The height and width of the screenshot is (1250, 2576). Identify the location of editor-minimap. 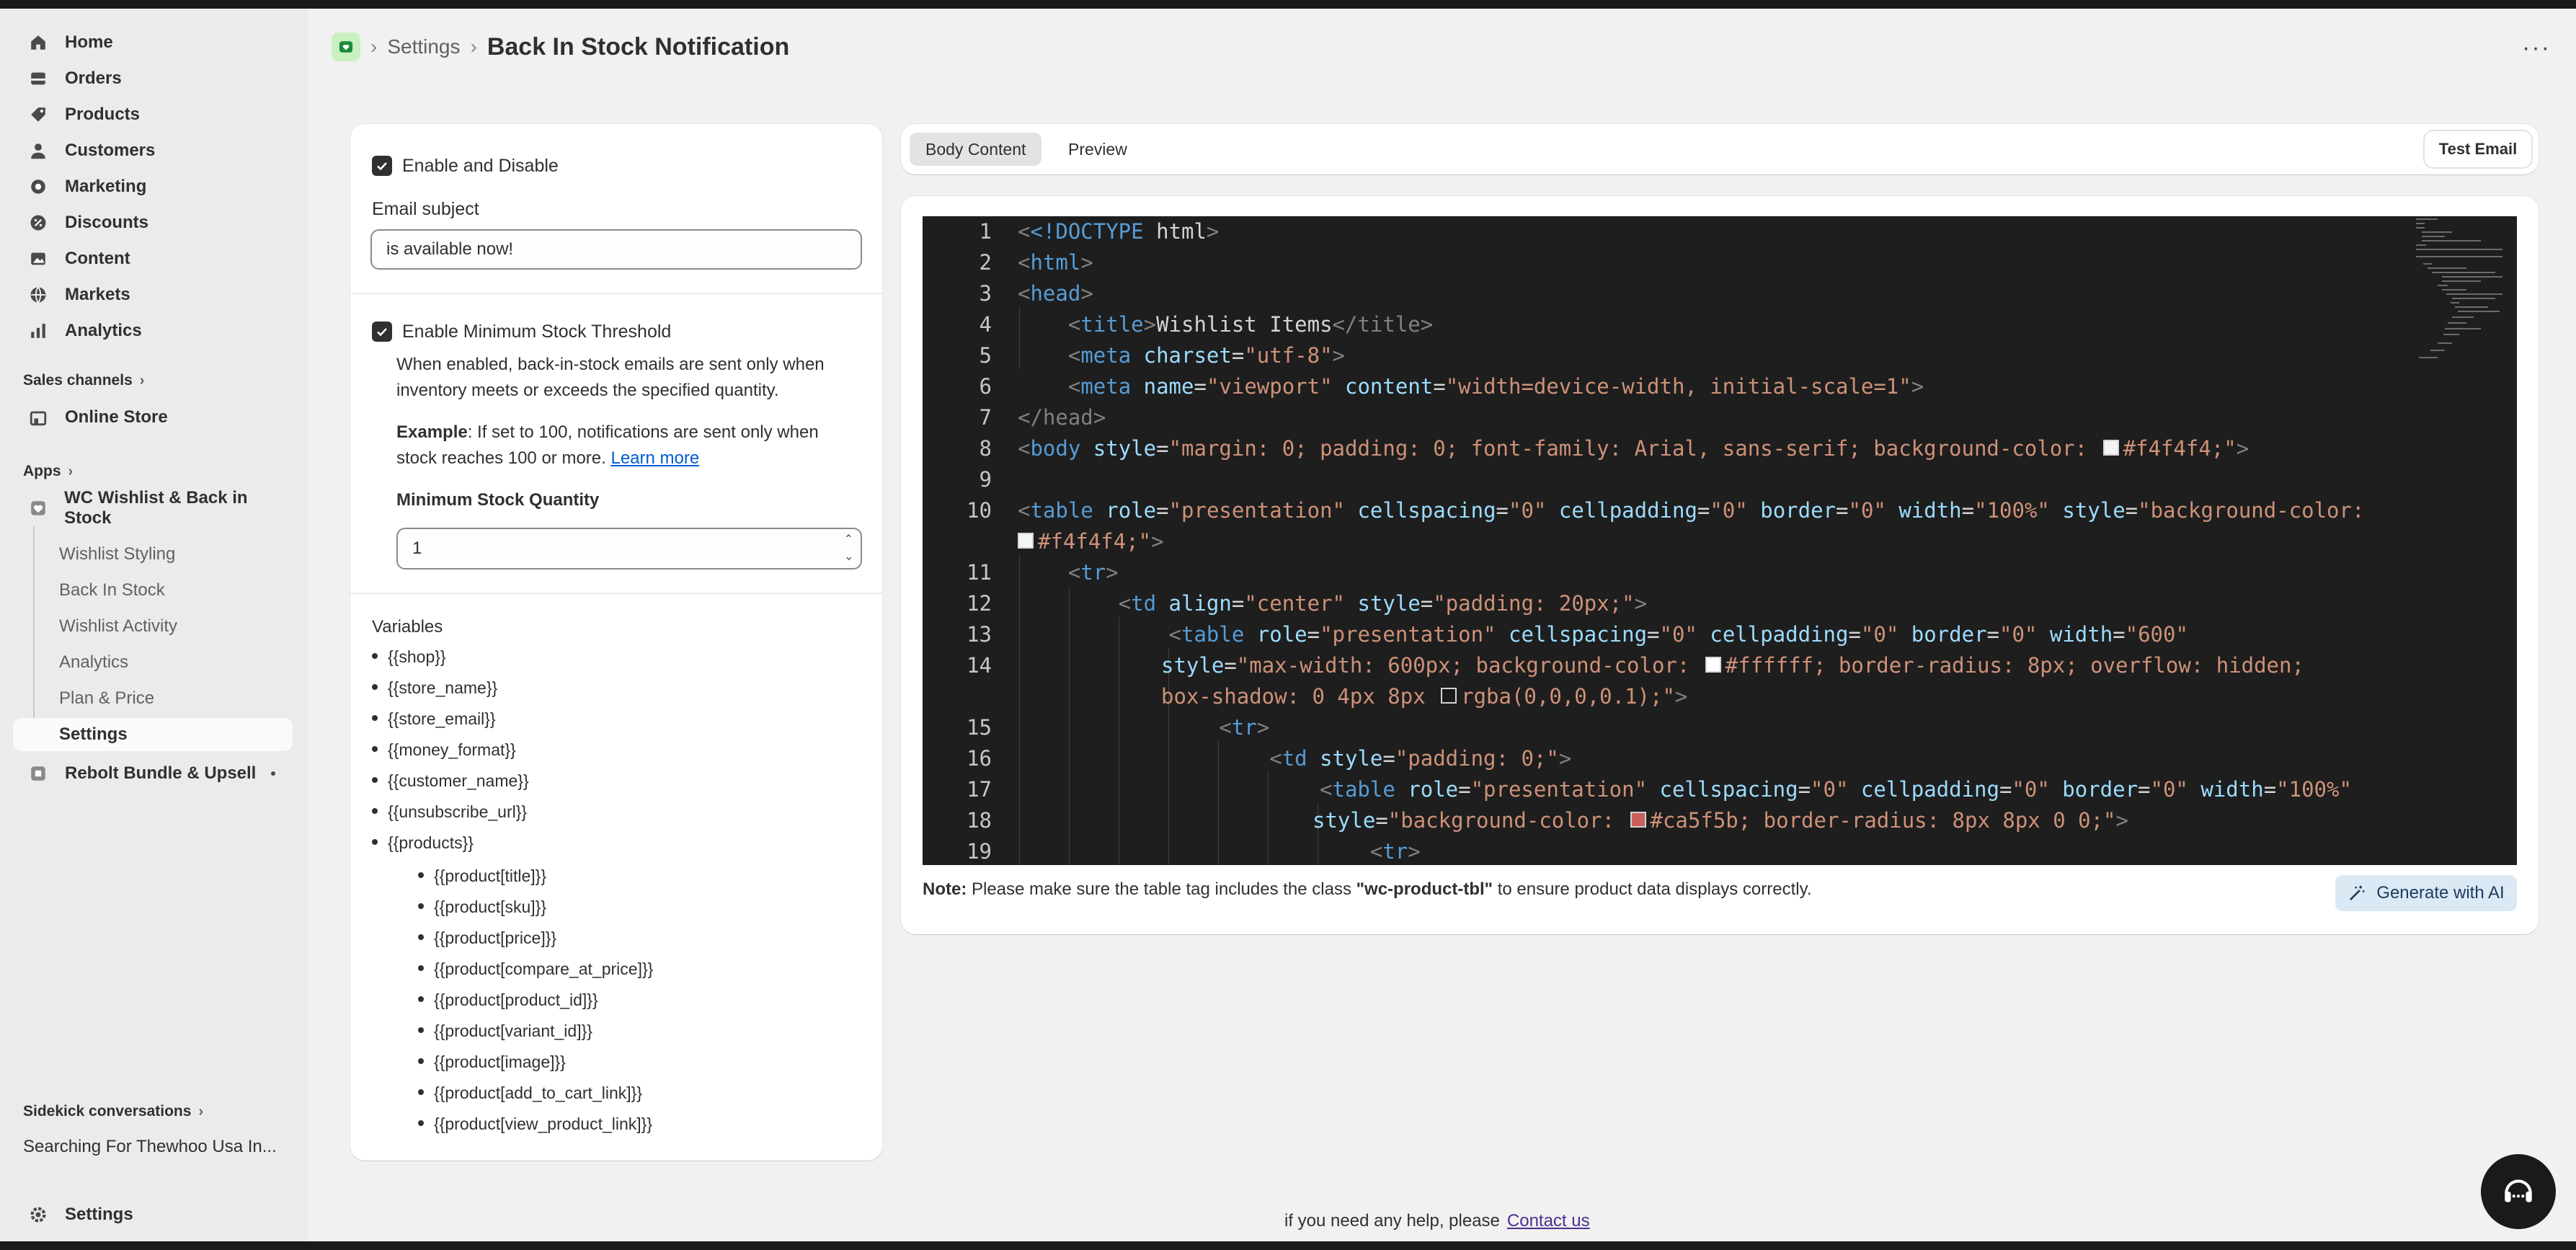
(2463, 295).